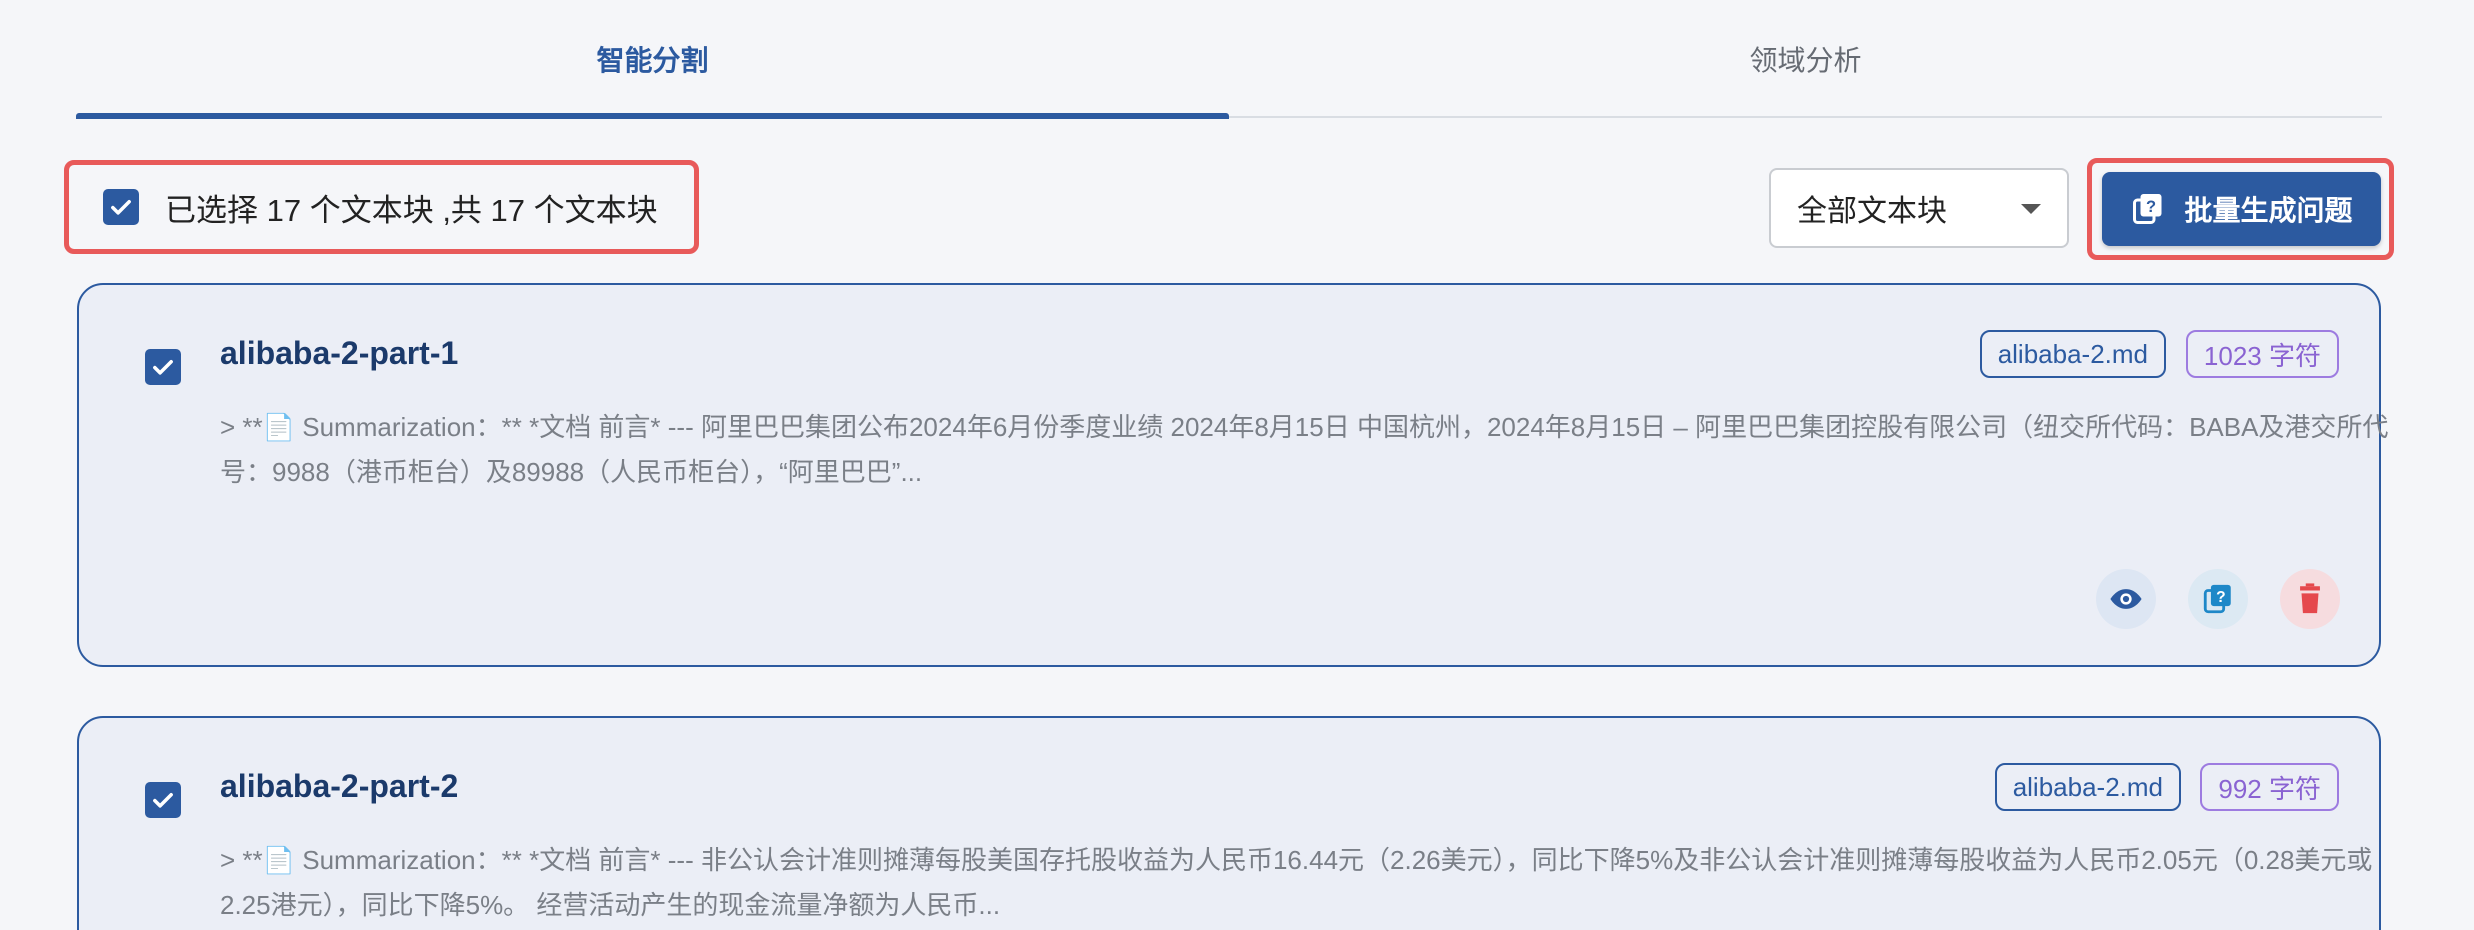 The image size is (2474, 930). I want to click on batch-generate-button: ? 批量生成问题, so click(2241, 209).